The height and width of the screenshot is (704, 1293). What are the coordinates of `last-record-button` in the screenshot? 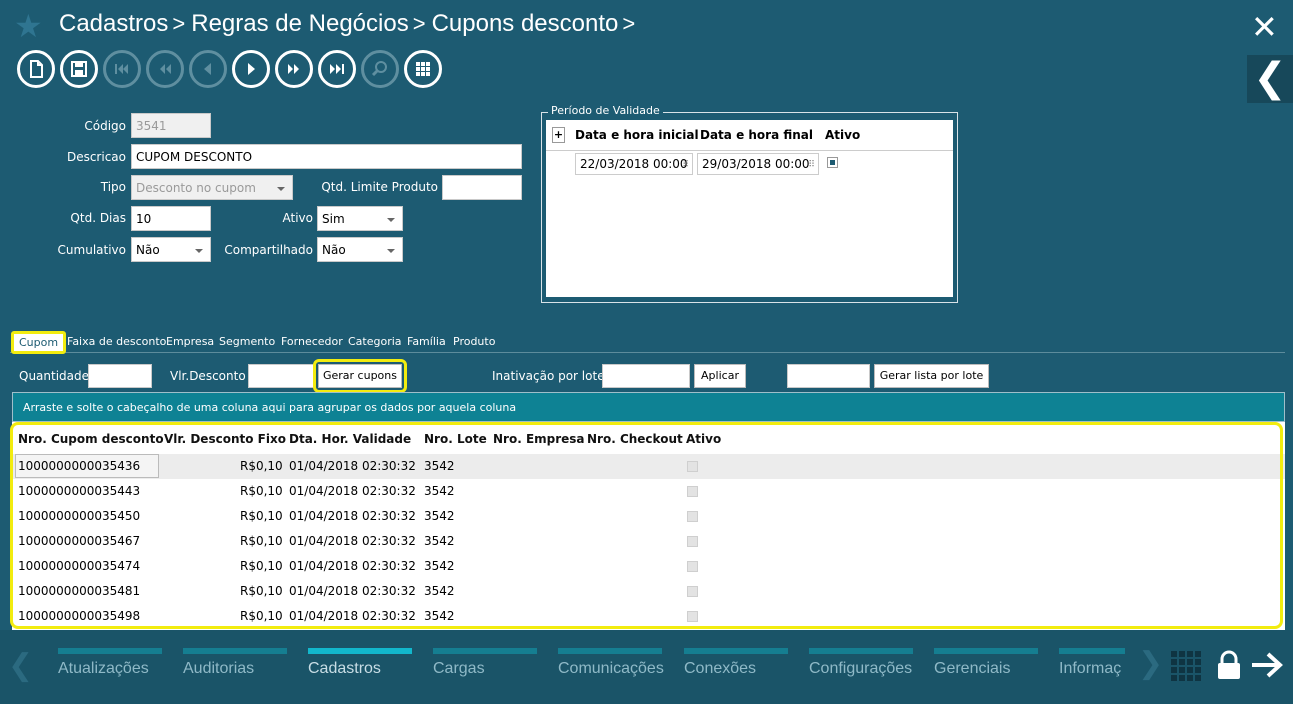 It's located at (337, 69).